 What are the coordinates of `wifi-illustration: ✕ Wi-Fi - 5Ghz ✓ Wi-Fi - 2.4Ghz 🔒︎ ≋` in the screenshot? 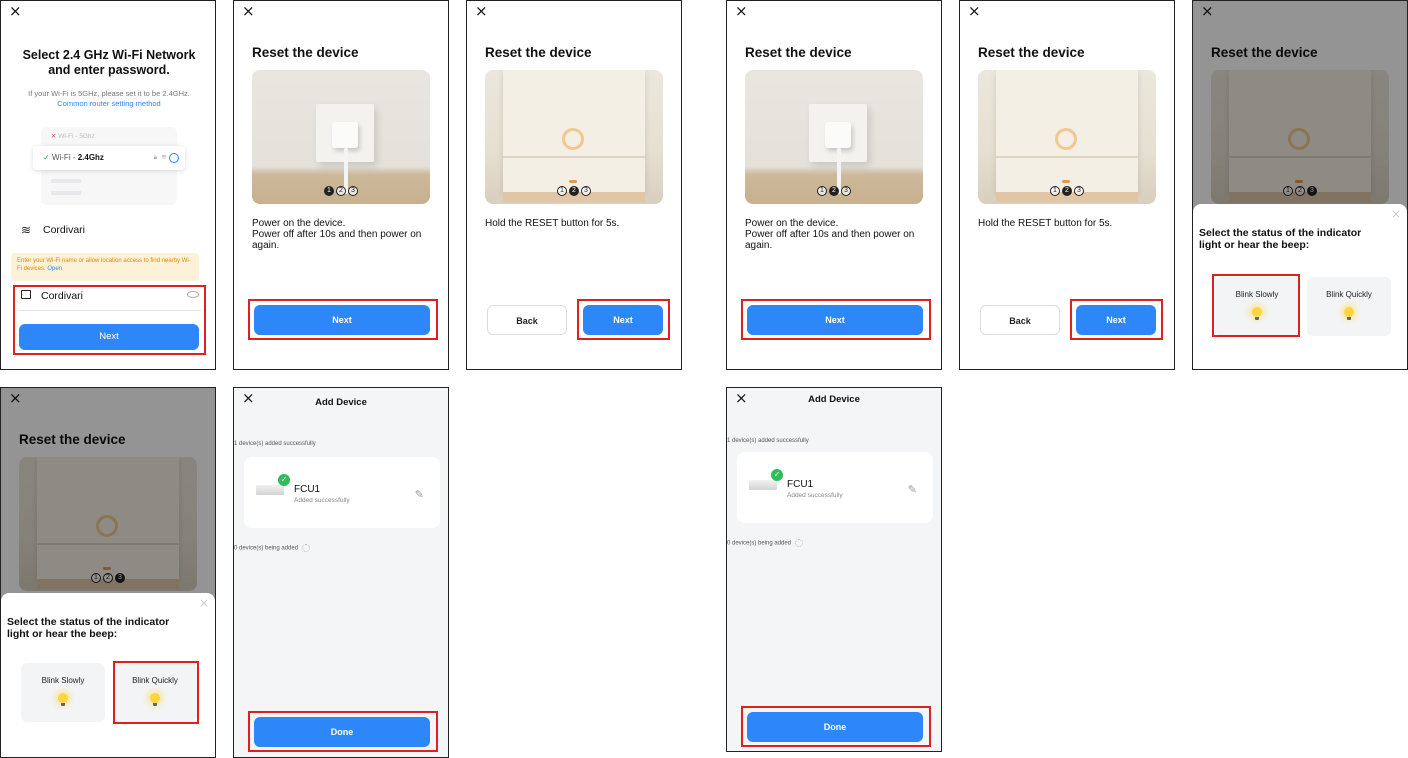 It's located at (109, 166).